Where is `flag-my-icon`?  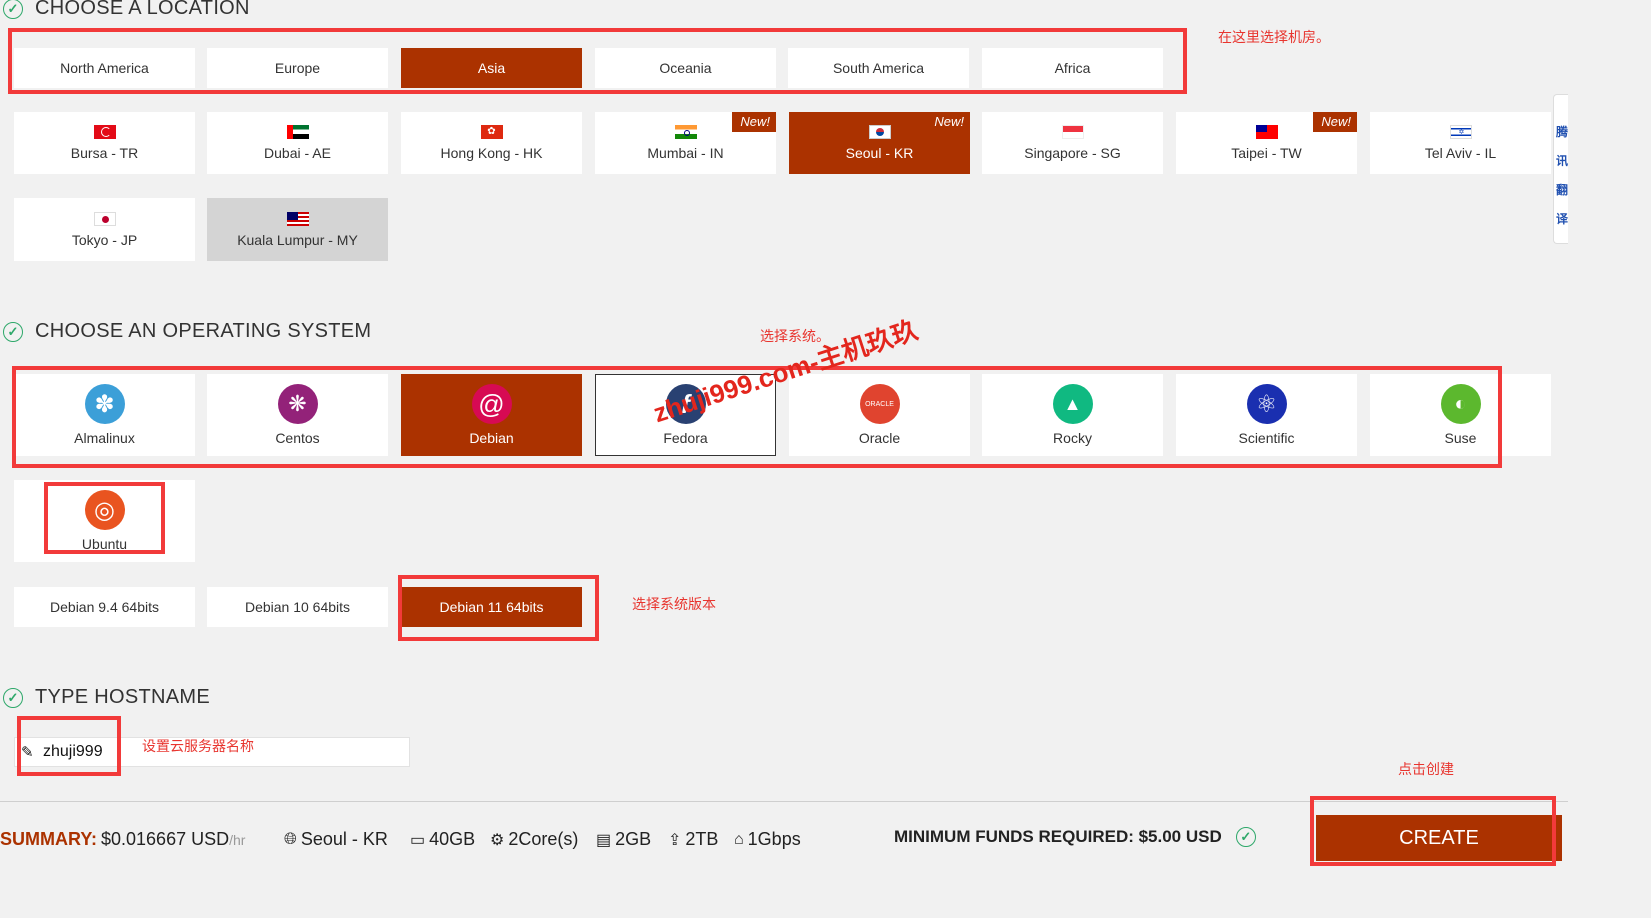 flag-my-icon is located at coordinates (297, 218).